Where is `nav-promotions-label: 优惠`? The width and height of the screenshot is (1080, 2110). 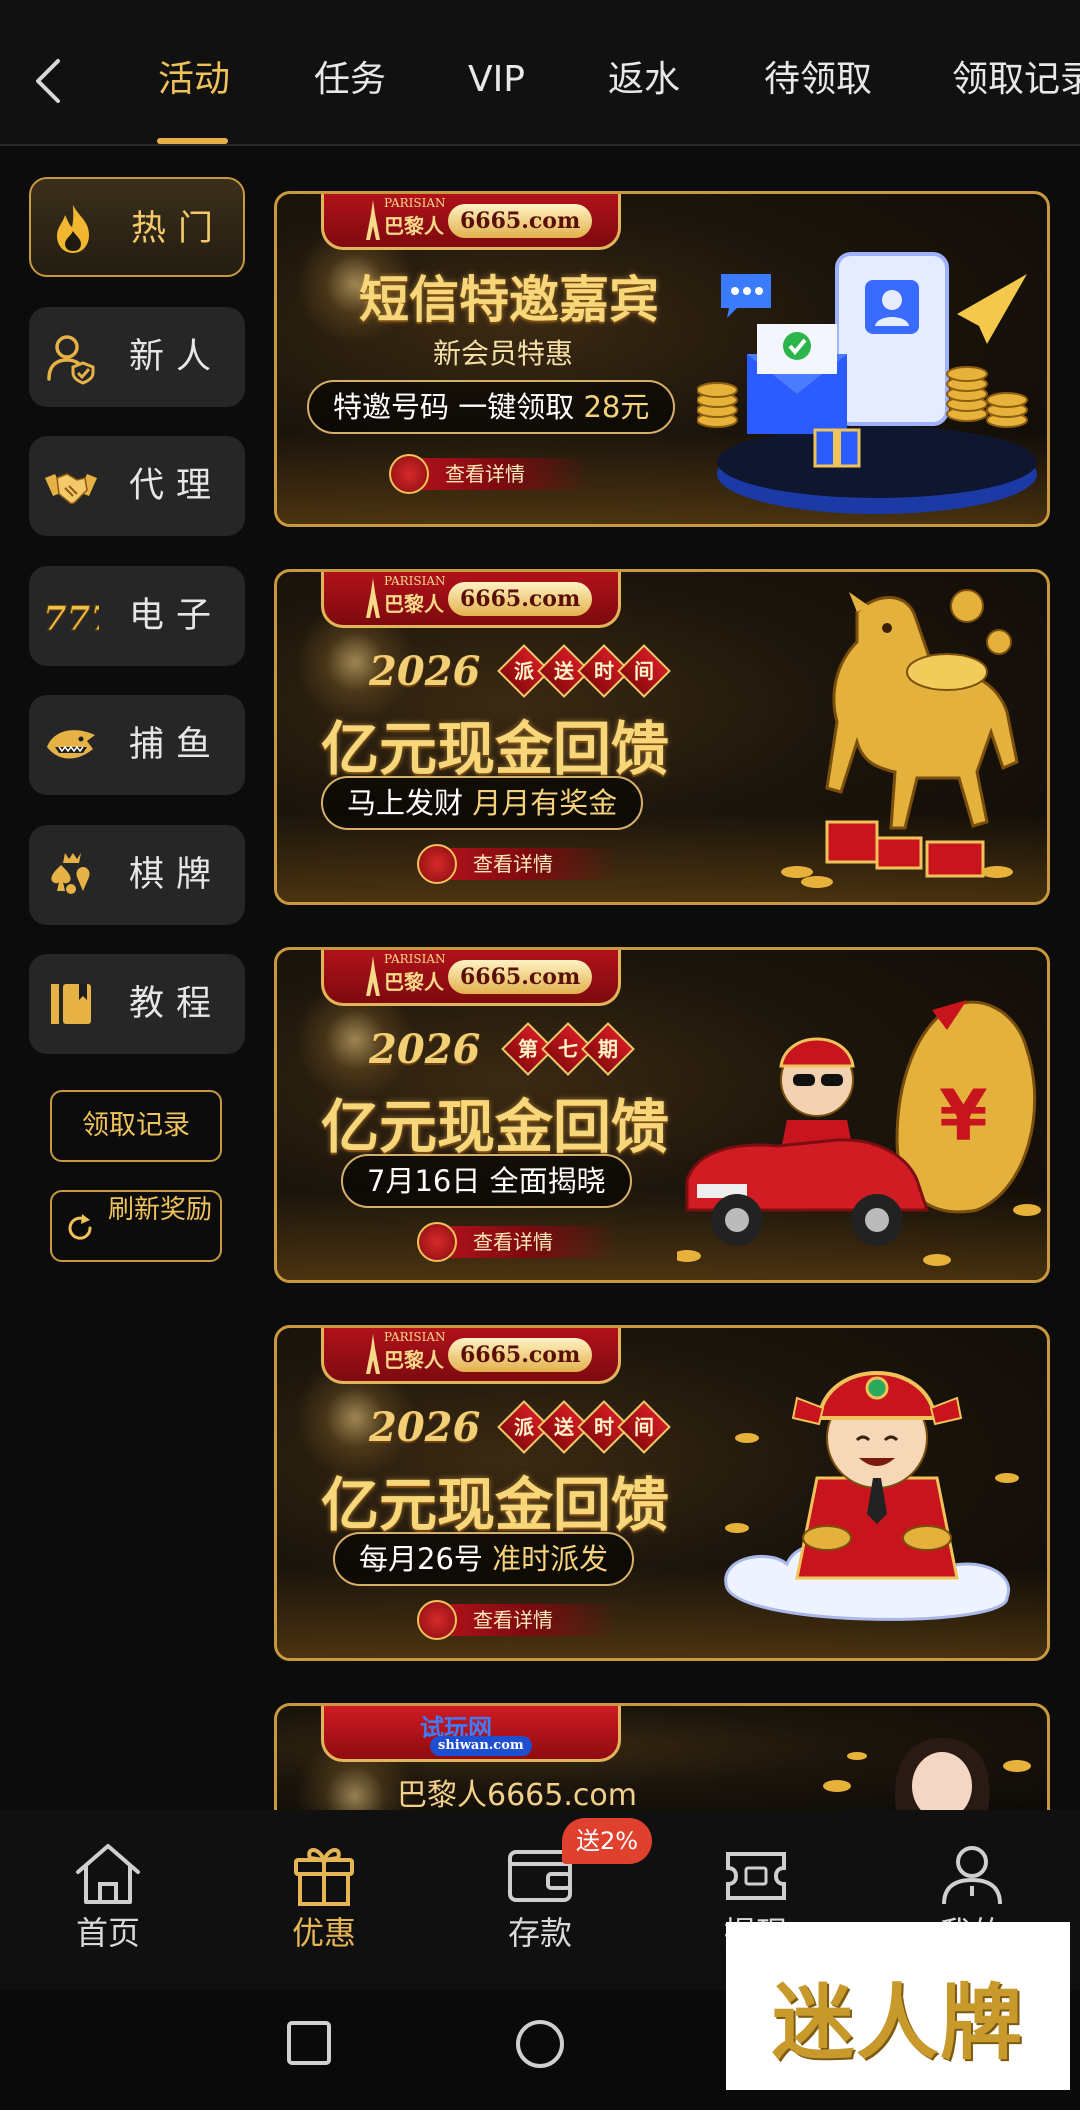
nav-promotions-label: 优惠 is located at coordinates (323, 1933).